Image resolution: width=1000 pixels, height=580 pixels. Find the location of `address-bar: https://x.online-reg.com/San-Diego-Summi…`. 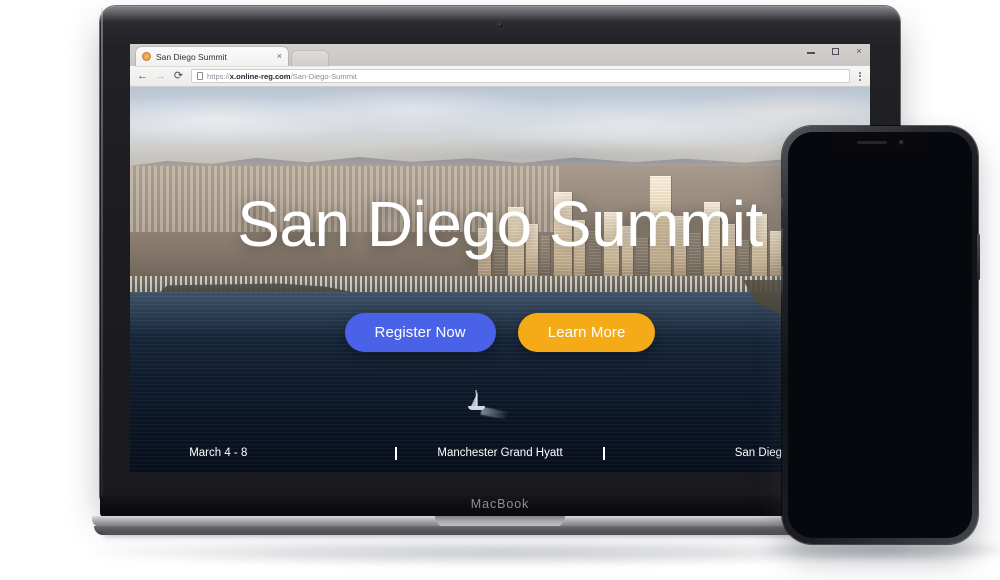

address-bar: https://x.online-reg.com/San-Diego-Summi… is located at coordinates (520, 76).